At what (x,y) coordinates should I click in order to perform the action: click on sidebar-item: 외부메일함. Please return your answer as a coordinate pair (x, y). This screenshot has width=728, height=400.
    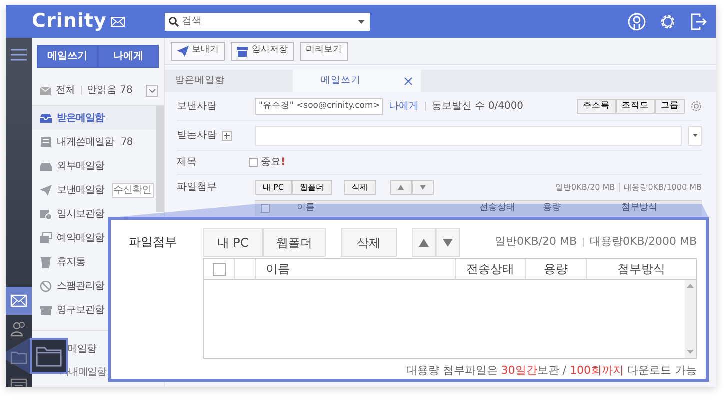
    Looking at the image, I should click on (69, 166).